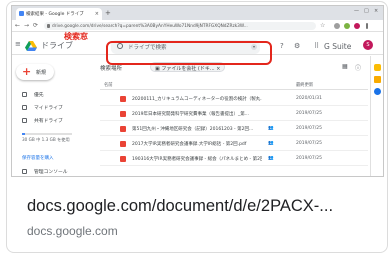 The width and height of the screenshot is (392, 257). Describe the element at coordinates (26, 25) in the screenshot. I see `forward-icon: →` at that location.